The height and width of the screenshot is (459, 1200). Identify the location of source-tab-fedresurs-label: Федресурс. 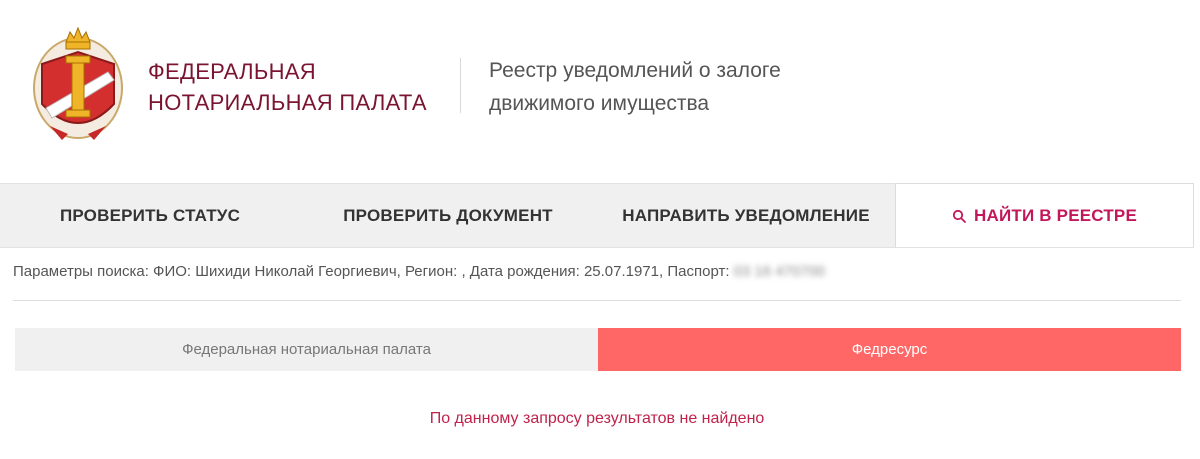
(889, 349).